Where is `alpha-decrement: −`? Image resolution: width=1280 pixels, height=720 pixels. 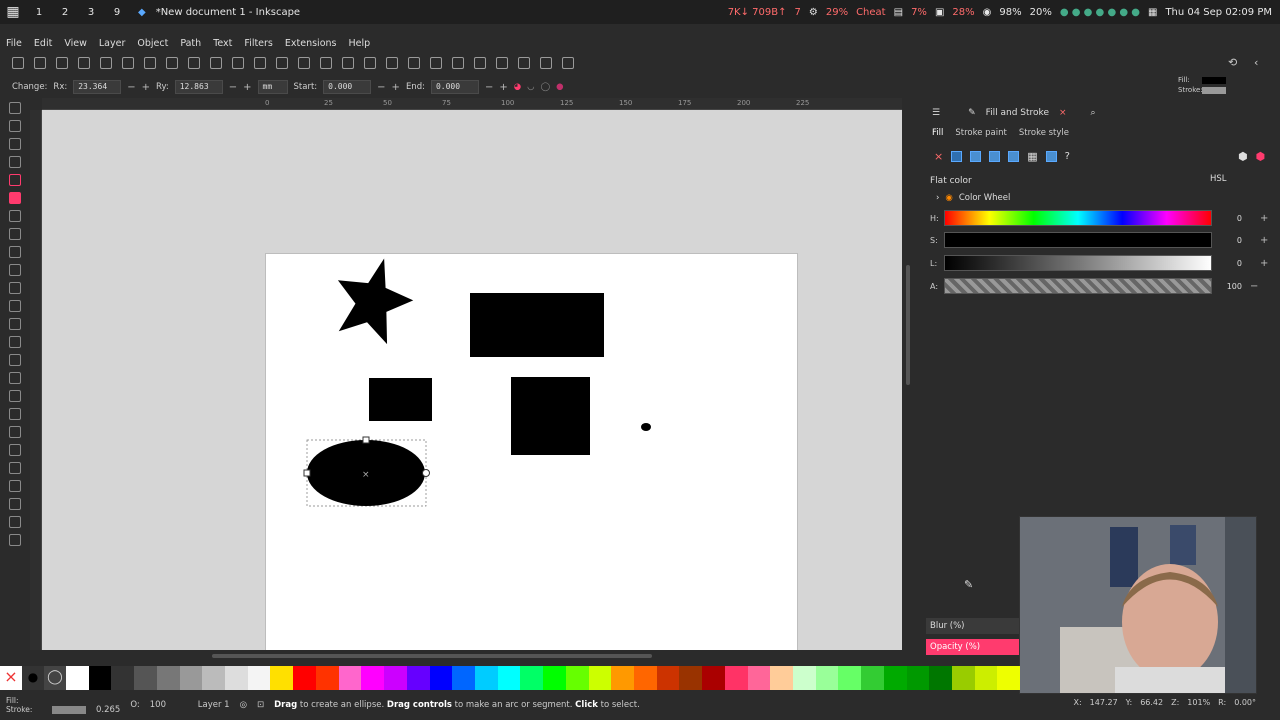
alpha-decrement: − is located at coordinates (1254, 286).